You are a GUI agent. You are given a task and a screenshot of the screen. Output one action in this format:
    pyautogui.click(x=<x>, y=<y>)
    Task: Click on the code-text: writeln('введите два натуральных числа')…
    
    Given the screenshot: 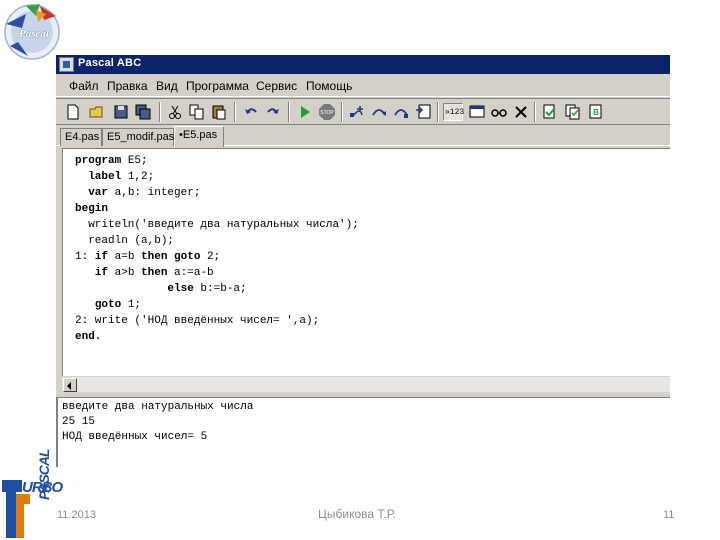 What is the action you would take?
    pyautogui.click(x=217, y=225)
    